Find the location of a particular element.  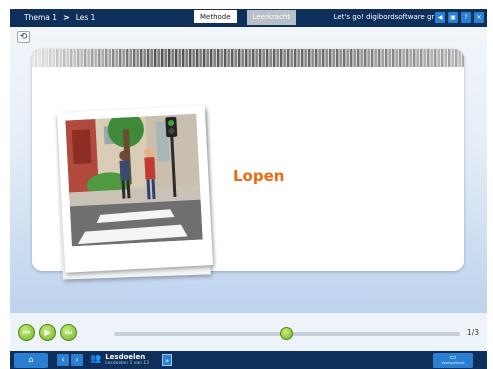

tool-button: ▭ Voorspelbord is located at coordinates (453, 360).